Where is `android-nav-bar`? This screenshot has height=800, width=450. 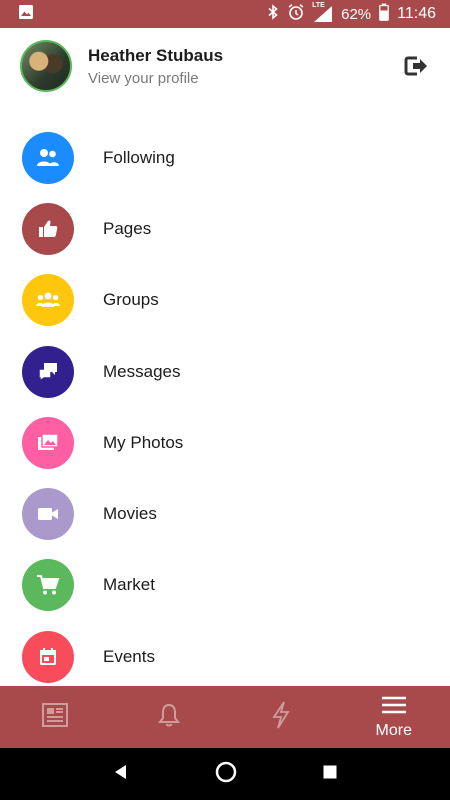
android-nav-bar is located at coordinates (225, 774).